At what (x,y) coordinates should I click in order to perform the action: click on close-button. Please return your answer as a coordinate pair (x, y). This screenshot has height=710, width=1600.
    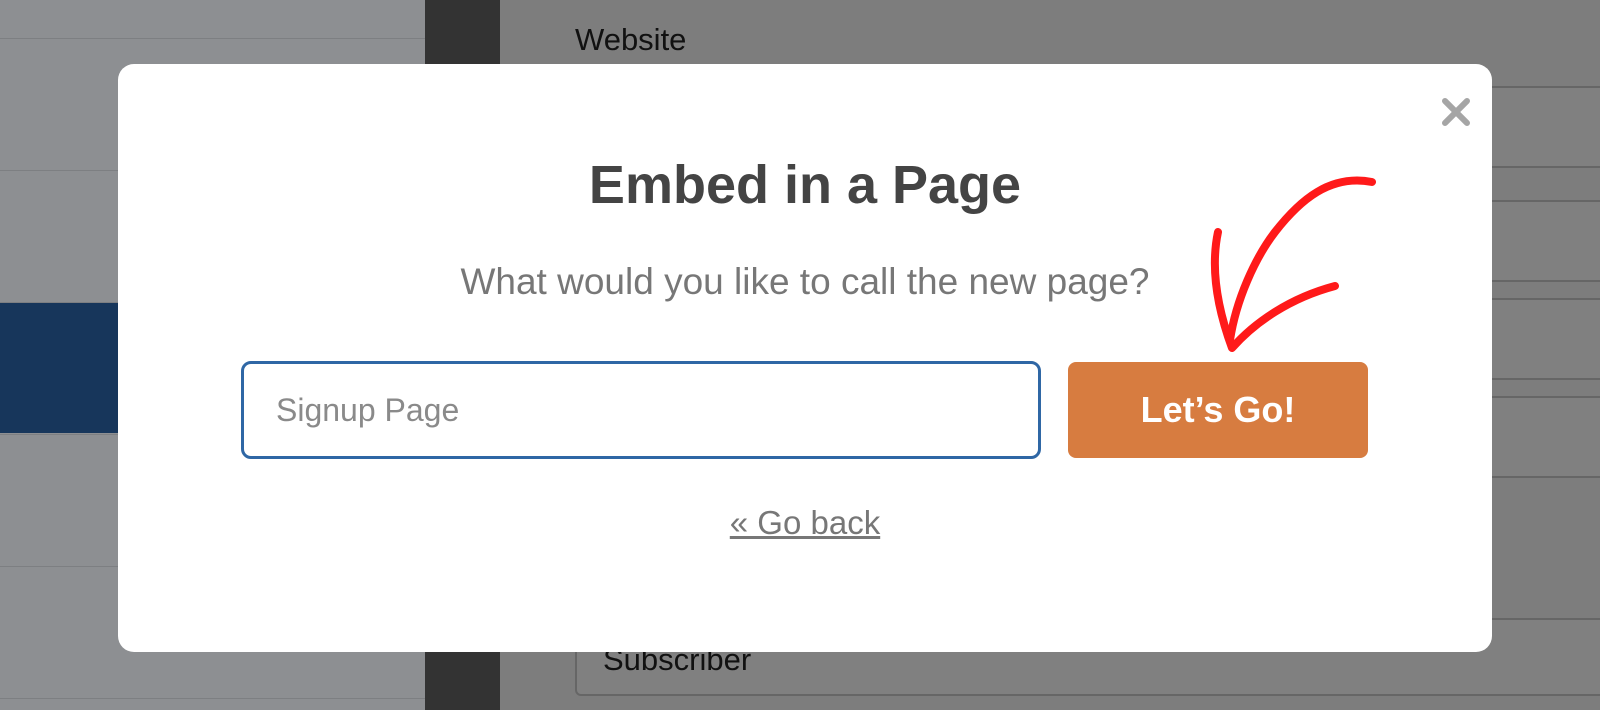
    Looking at the image, I should click on (1456, 112).